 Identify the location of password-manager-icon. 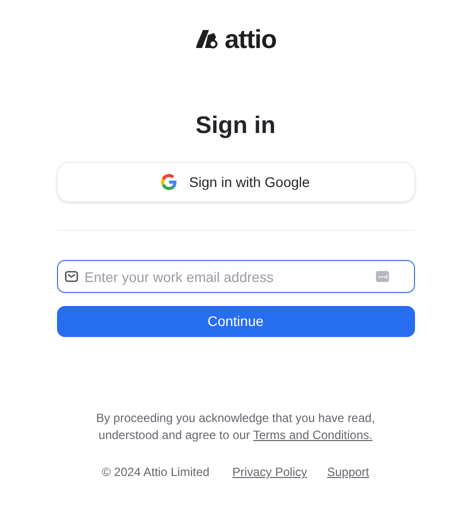
(382, 276).